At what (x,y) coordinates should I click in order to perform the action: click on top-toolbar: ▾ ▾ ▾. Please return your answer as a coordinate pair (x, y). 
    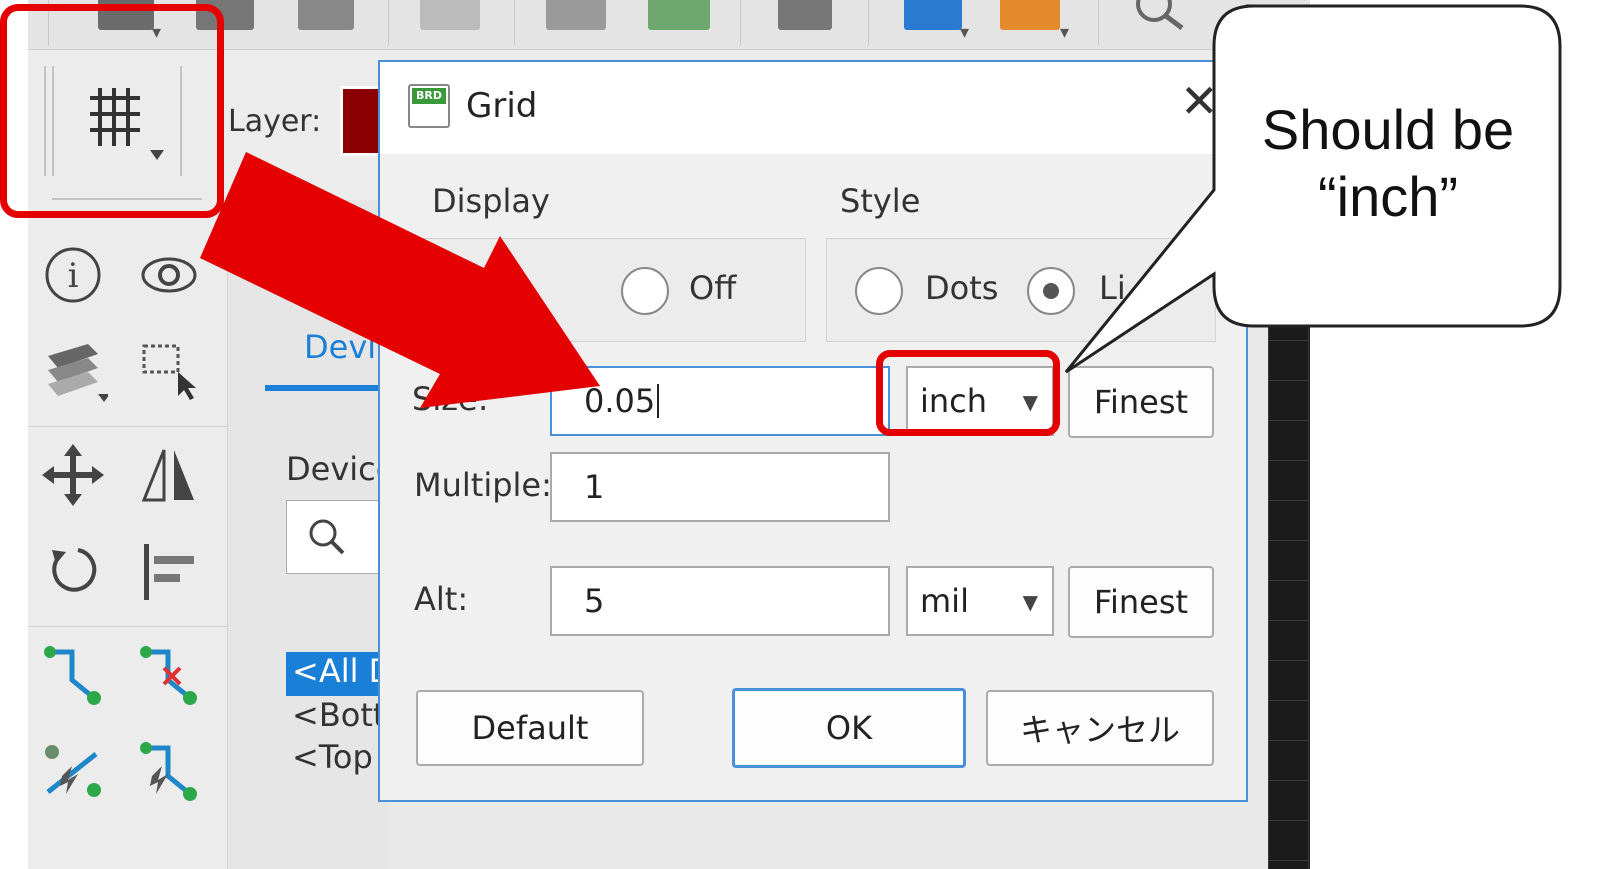
    Looking at the image, I should click on (669, 25).